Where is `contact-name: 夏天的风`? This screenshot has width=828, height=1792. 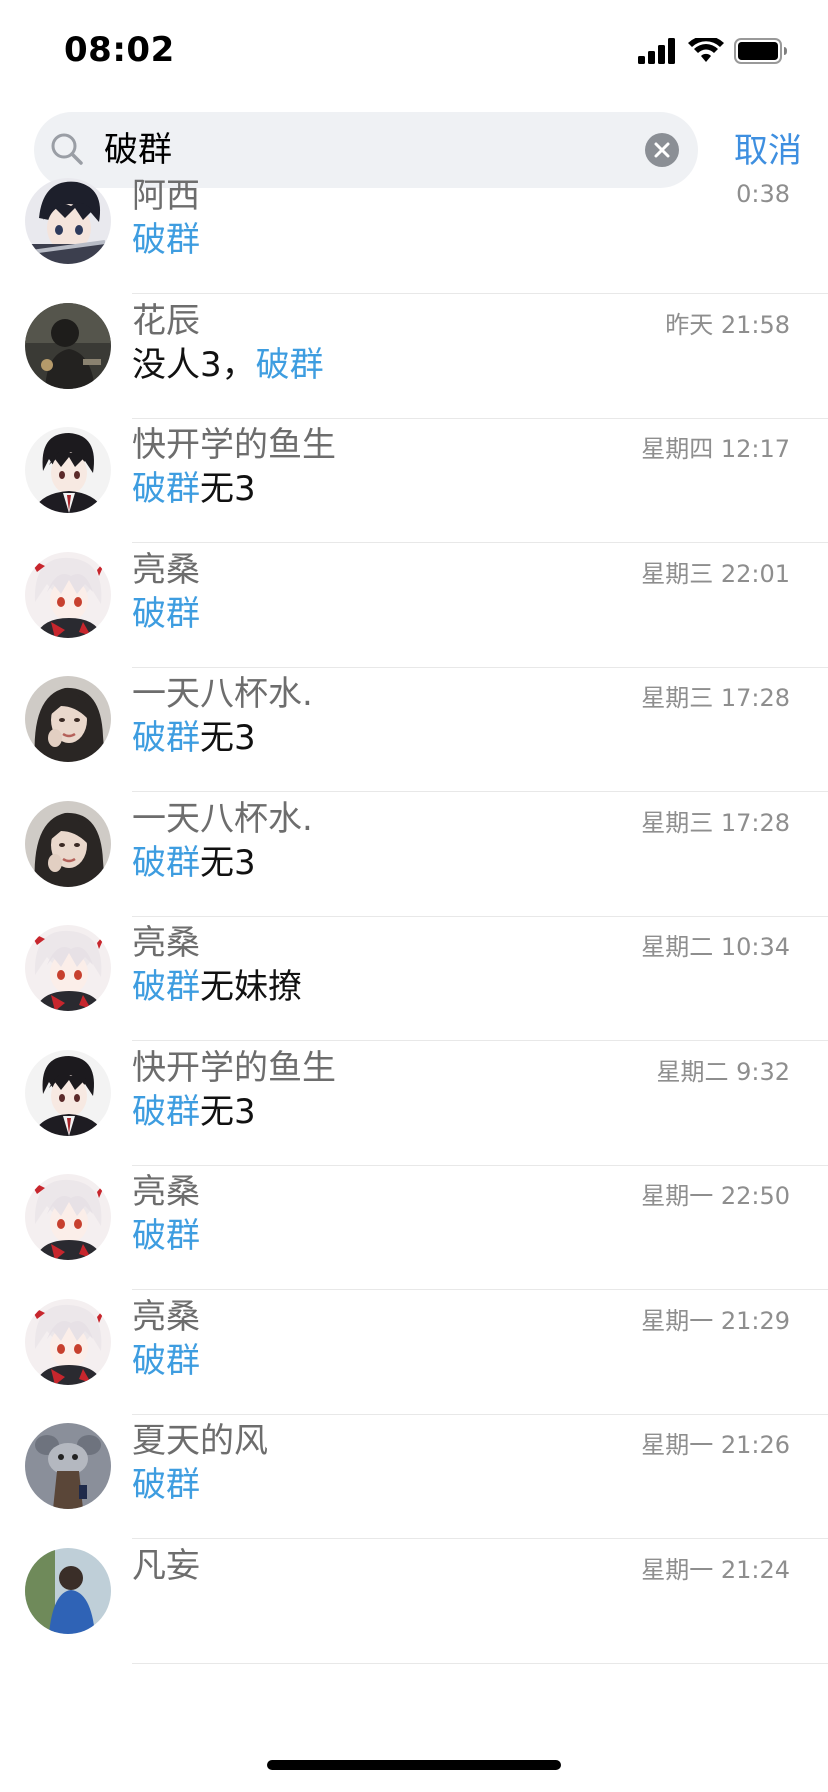
contact-name: 夏天的风 is located at coordinates (200, 1441).